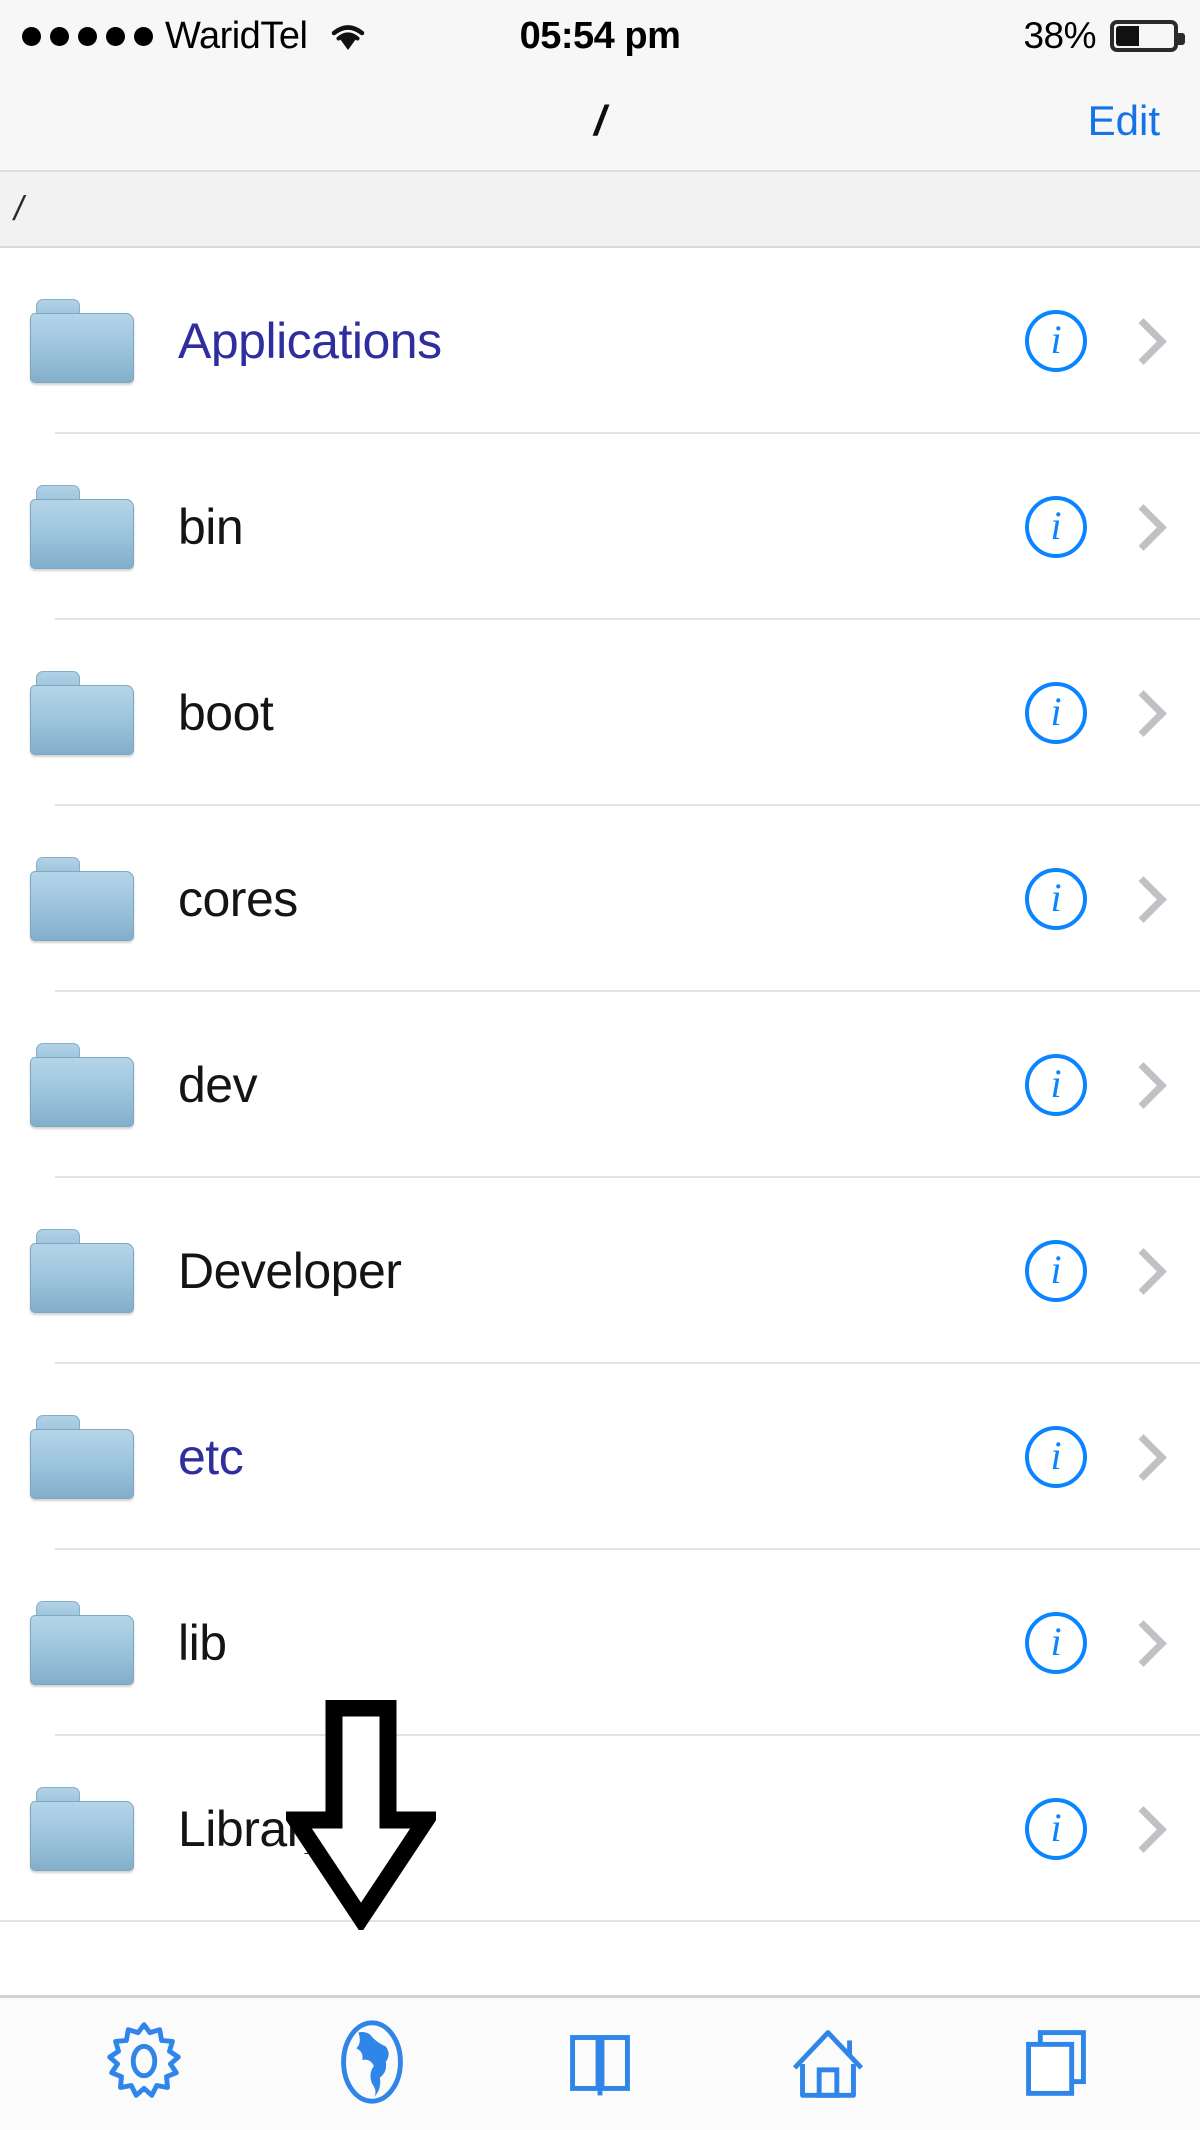 Image resolution: width=1200 pixels, height=2130 pixels. I want to click on bottom-toolbar, so click(600, 2062).